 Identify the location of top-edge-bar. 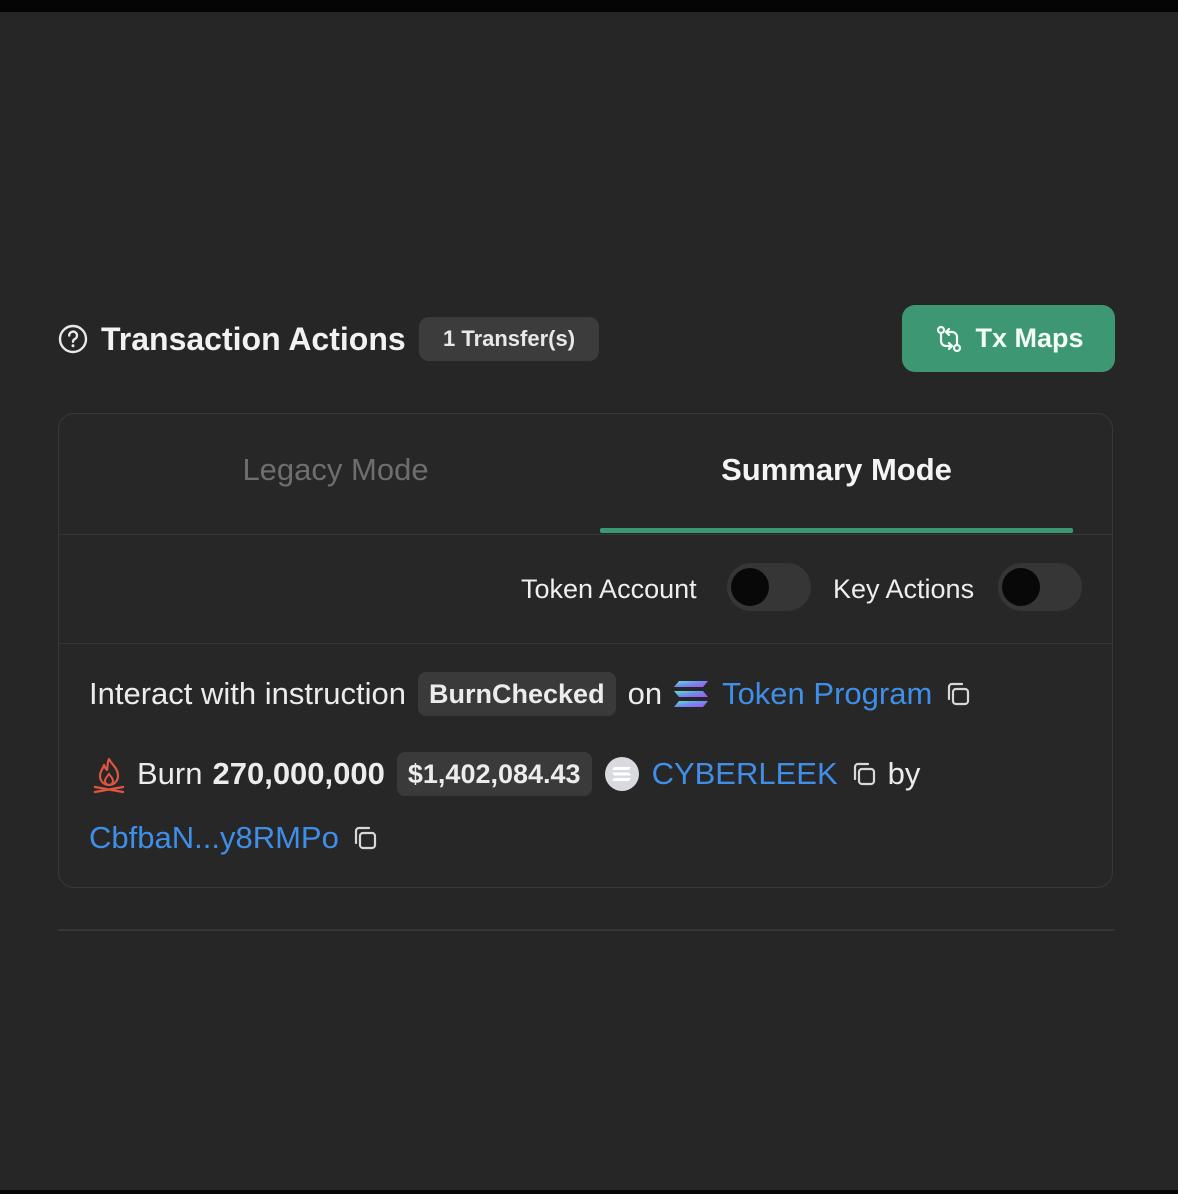
(589, 6).